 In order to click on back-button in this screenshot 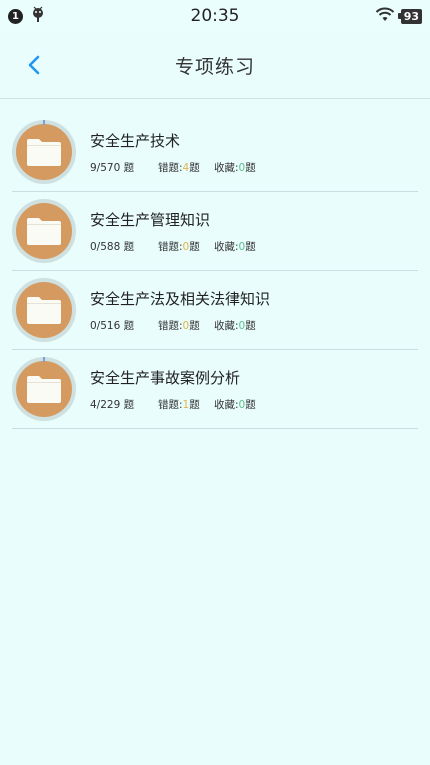, I will do `click(34, 65)`.